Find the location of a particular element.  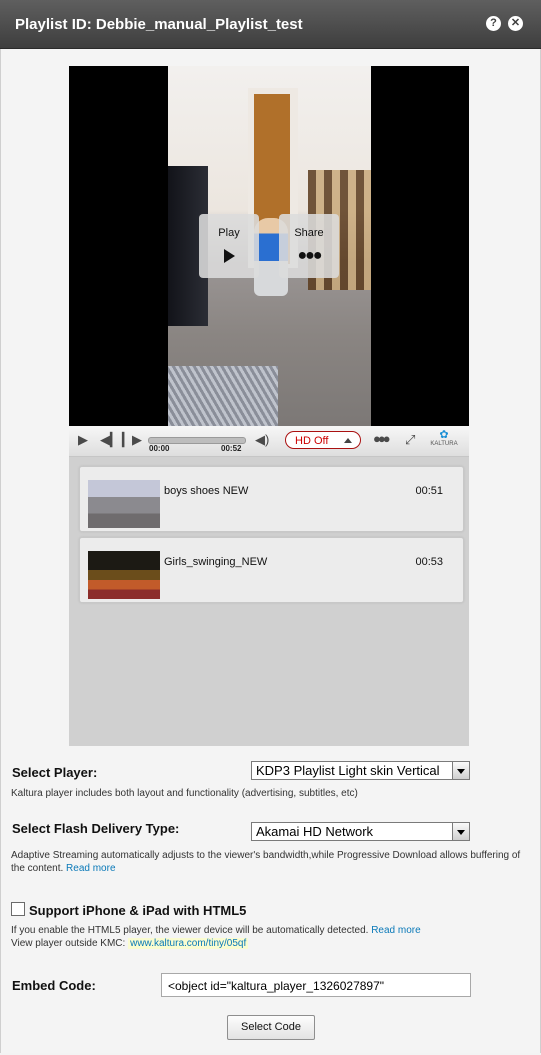

question-icon: ? is located at coordinates (493, 23).